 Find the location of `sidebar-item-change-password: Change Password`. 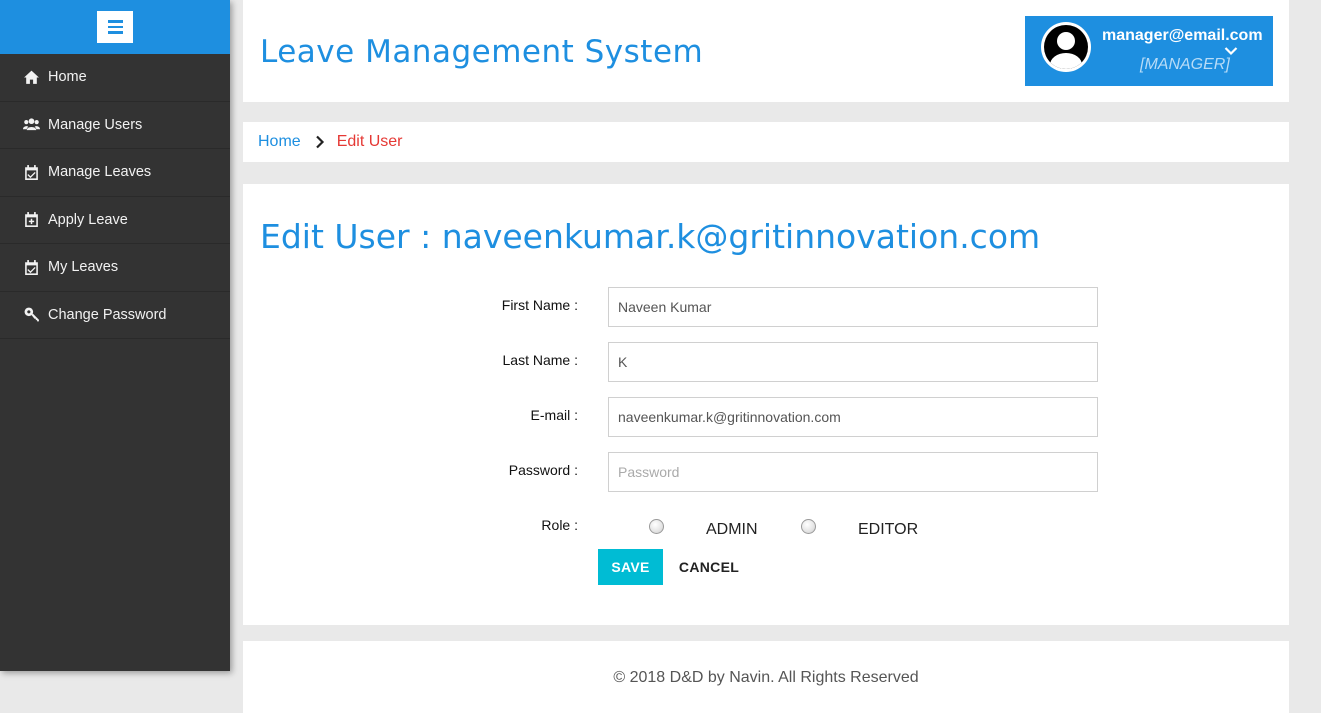

sidebar-item-change-password: Change Password is located at coordinates (115, 315).